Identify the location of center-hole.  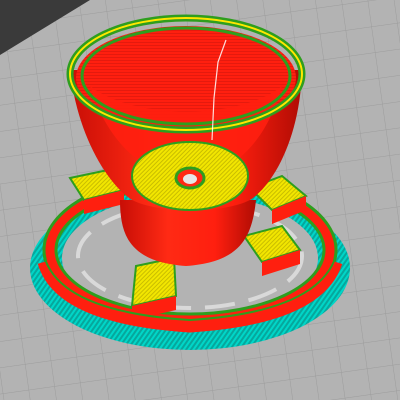
(190, 179).